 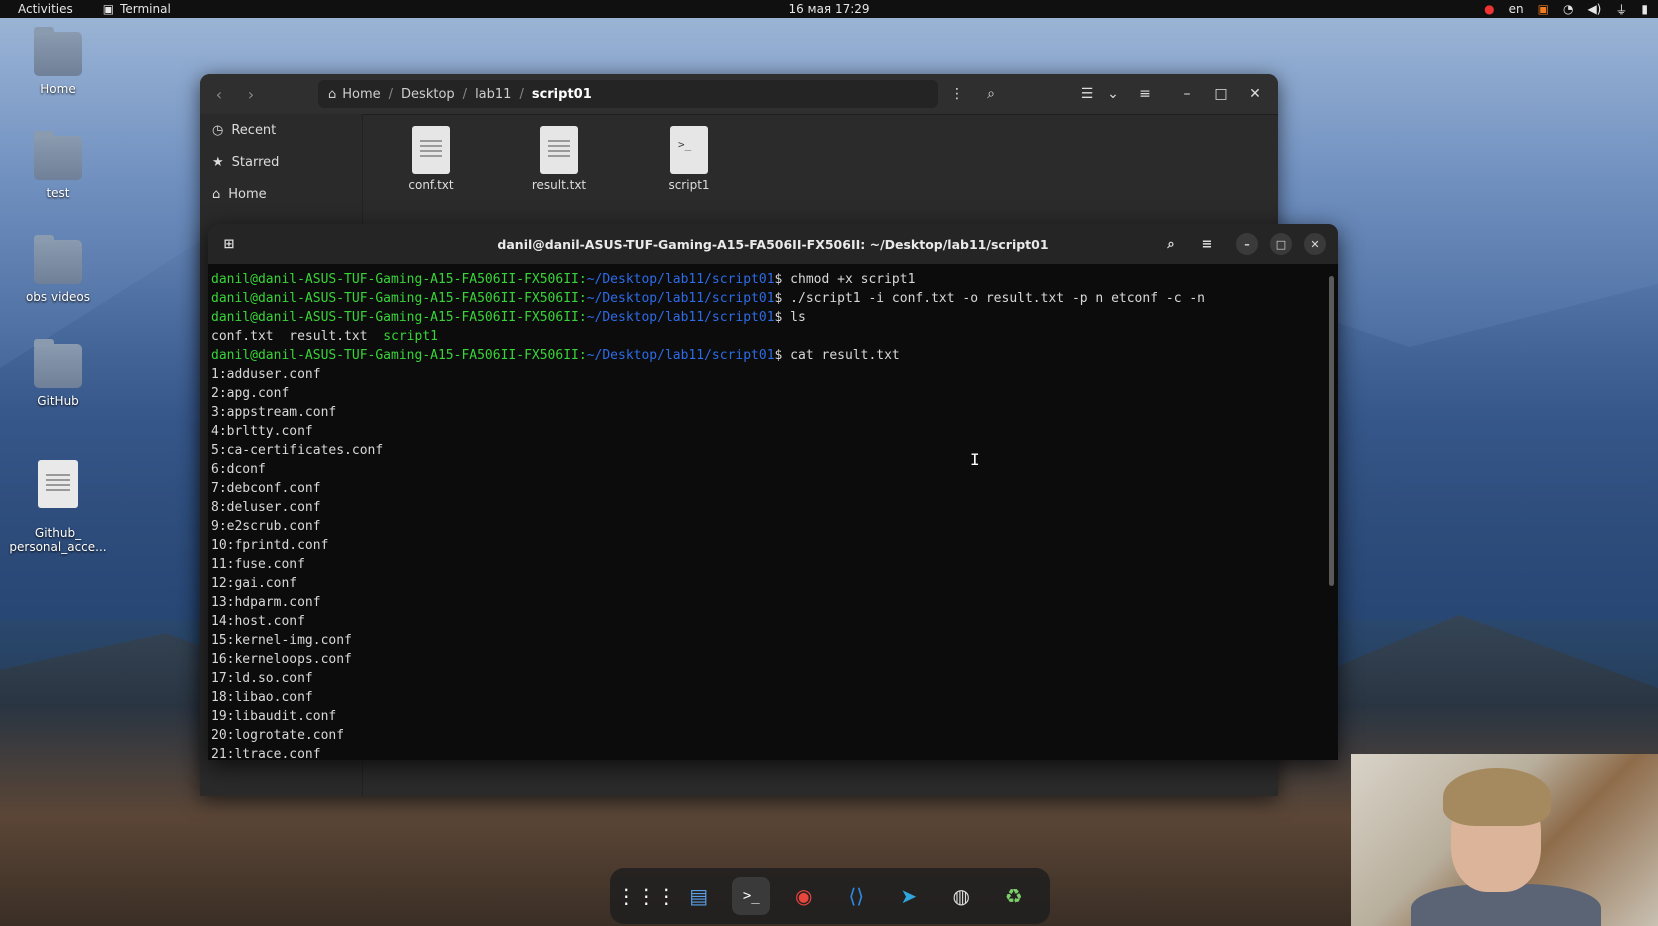 What do you see at coordinates (1594, 9) in the screenshot?
I see `volume-icon: ◀)` at bounding box center [1594, 9].